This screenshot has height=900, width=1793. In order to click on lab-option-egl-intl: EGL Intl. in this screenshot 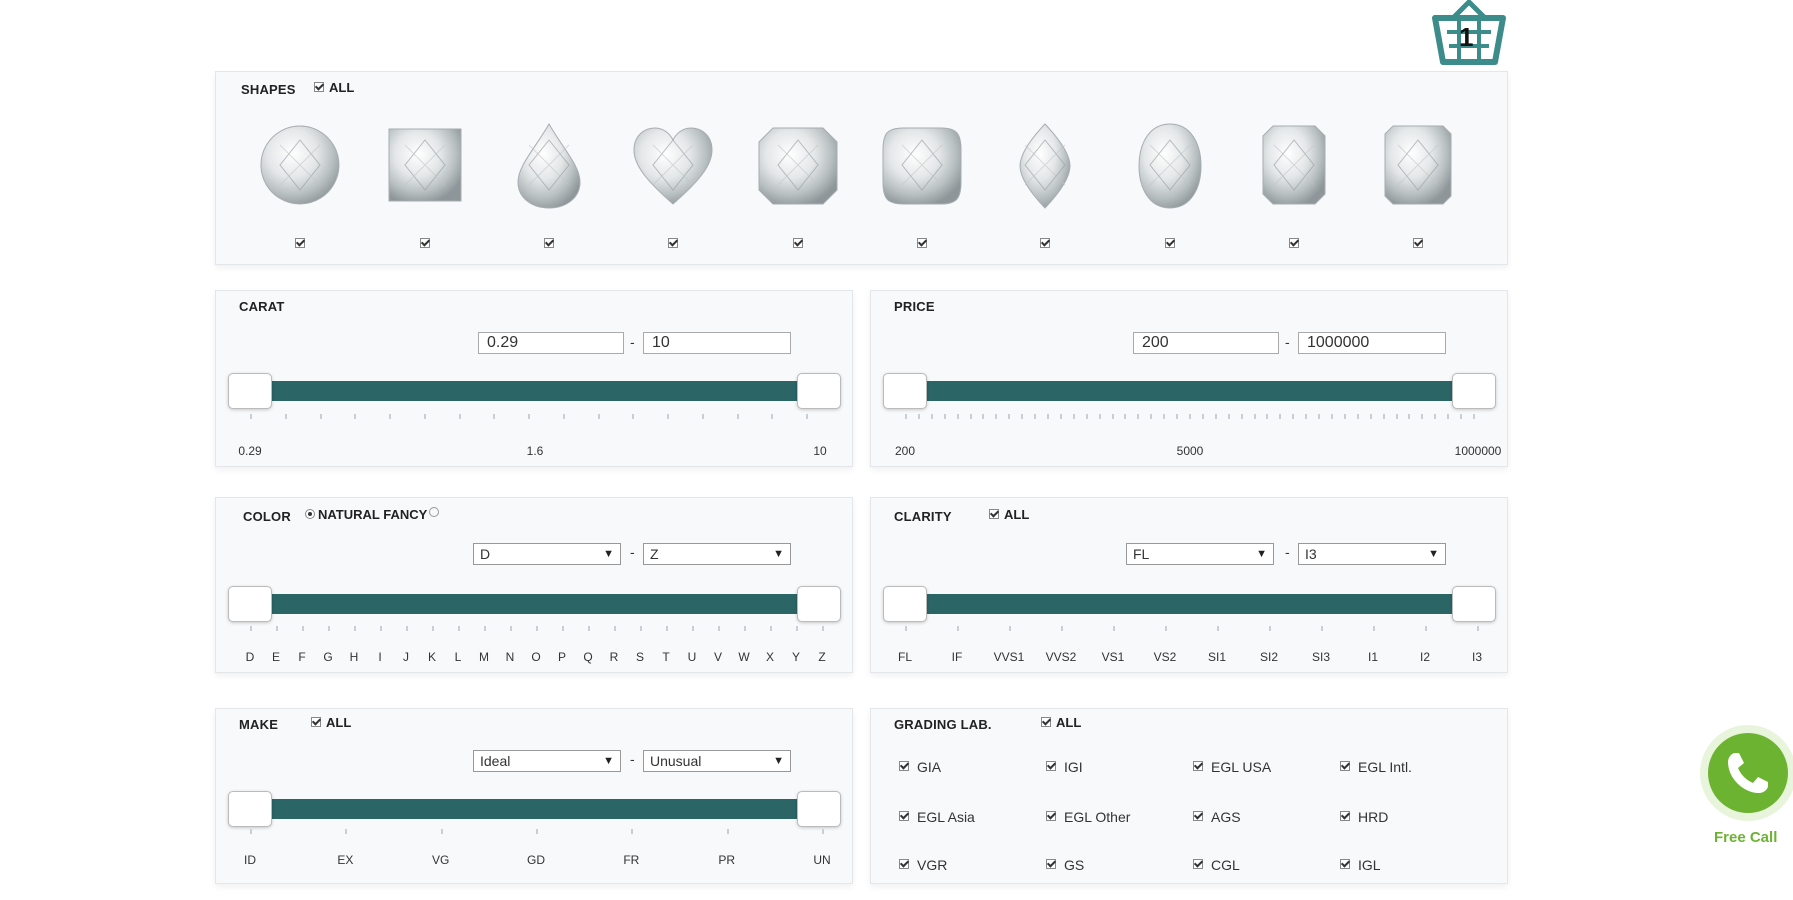, I will do `click(1376, 767)`.